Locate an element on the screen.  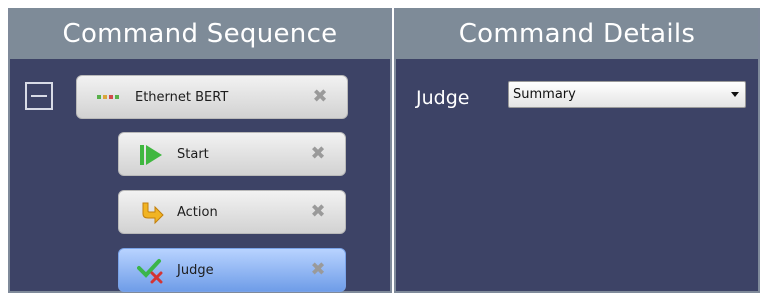
command-item-start: Start ✖ is located at coordinates (232, 154).